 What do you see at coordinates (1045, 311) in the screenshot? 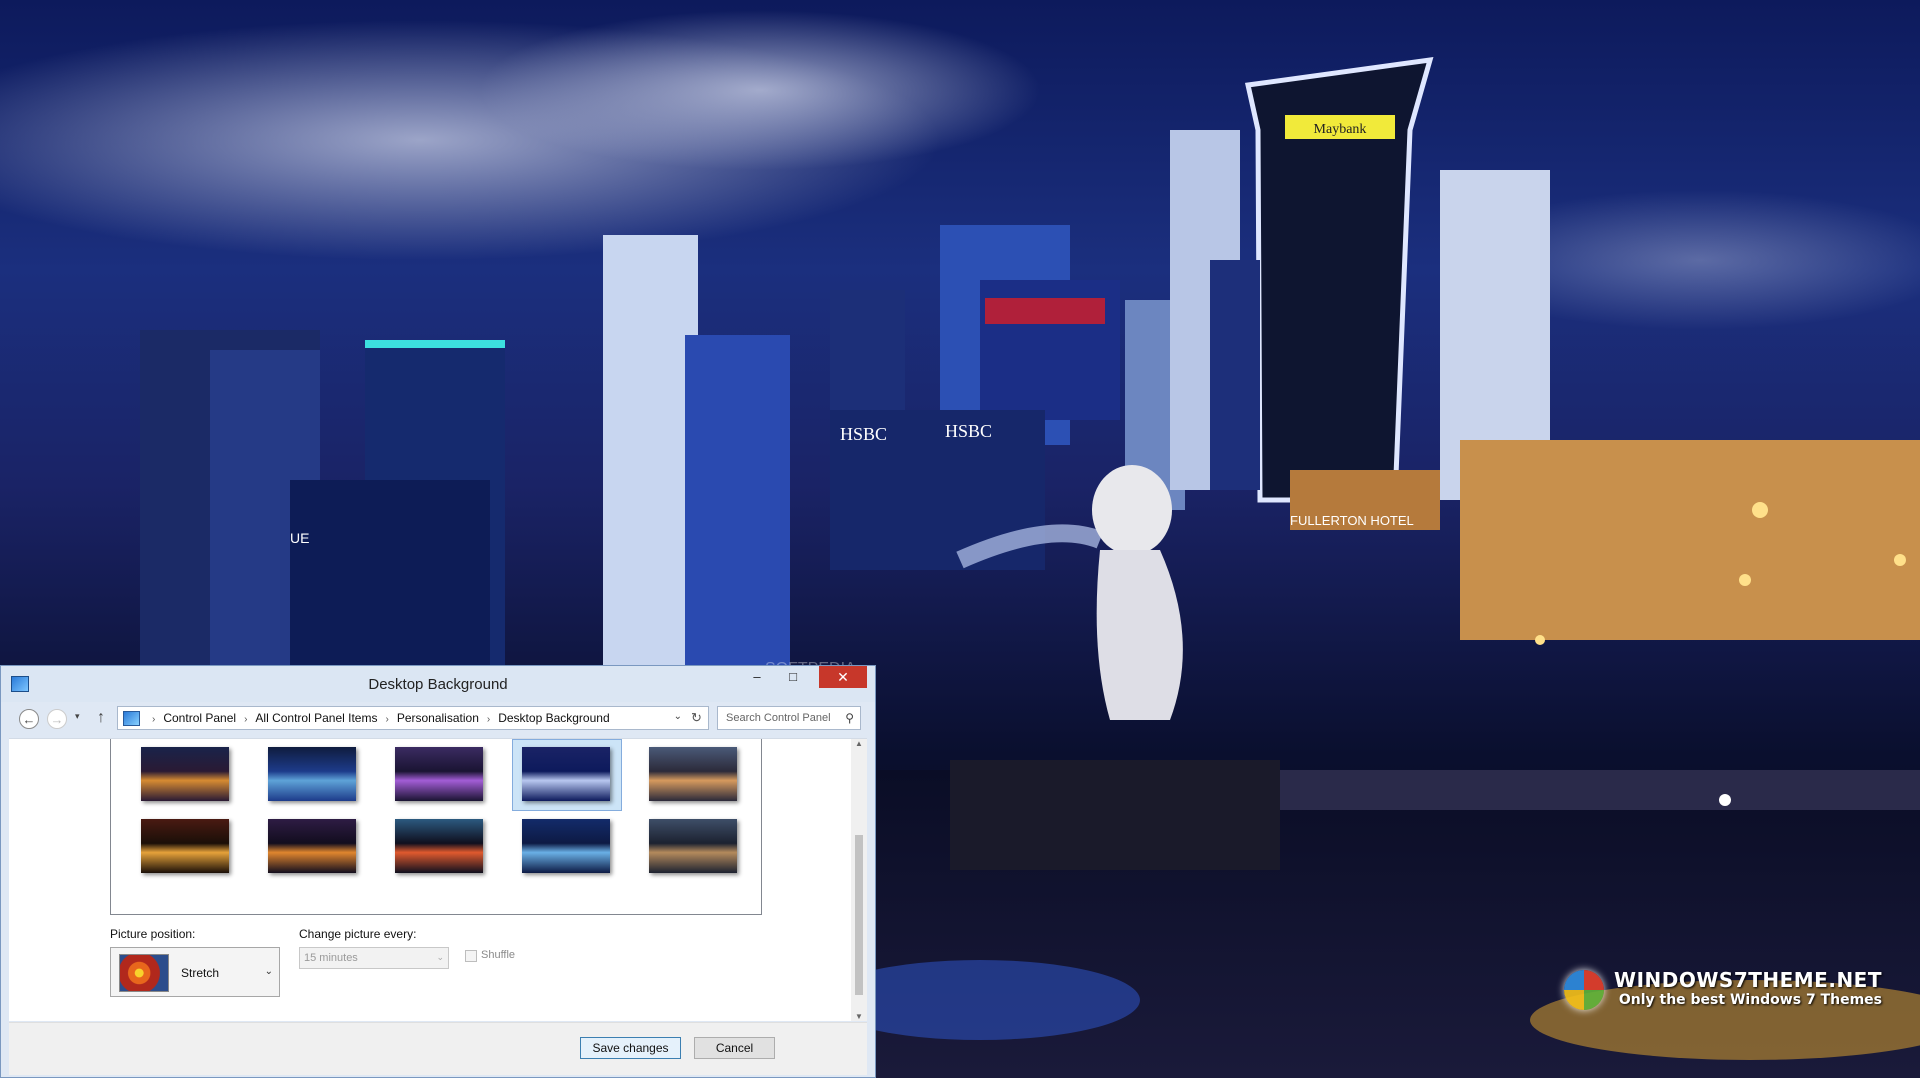
I see `building-sign` at bounding box center [1045, 311].